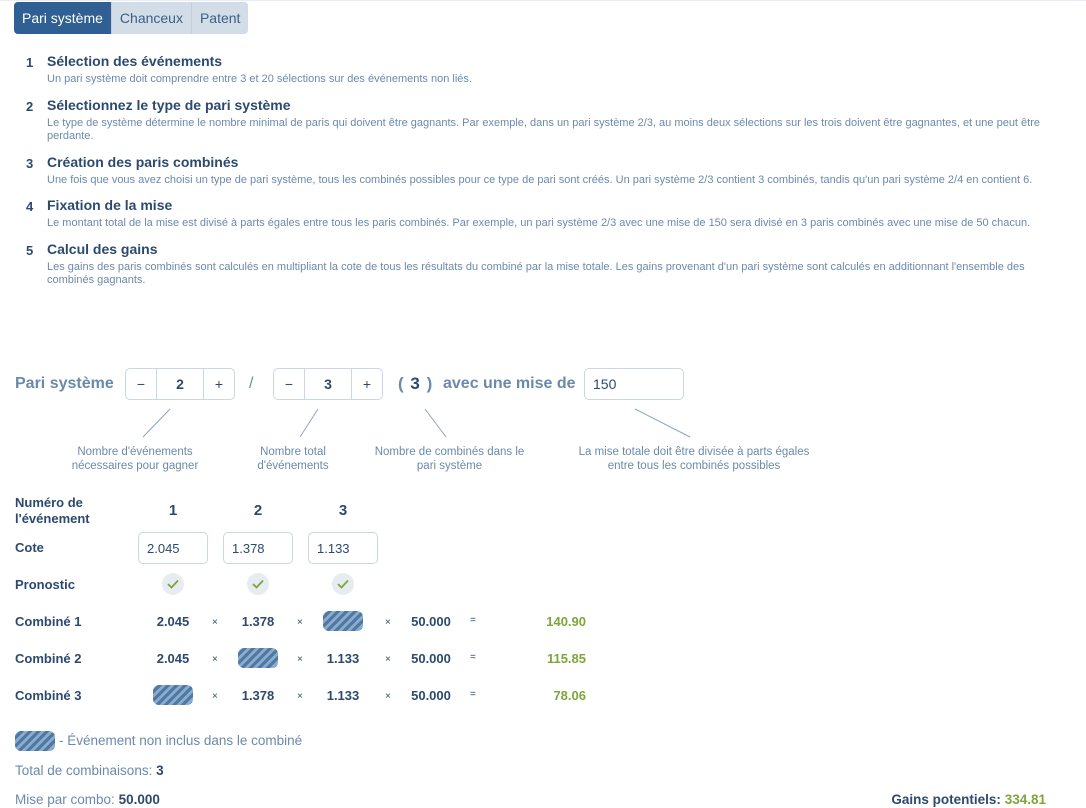 This screenshot has height=808, width=1086. I want to click on min-wins-value: 2, so click(180, 384).